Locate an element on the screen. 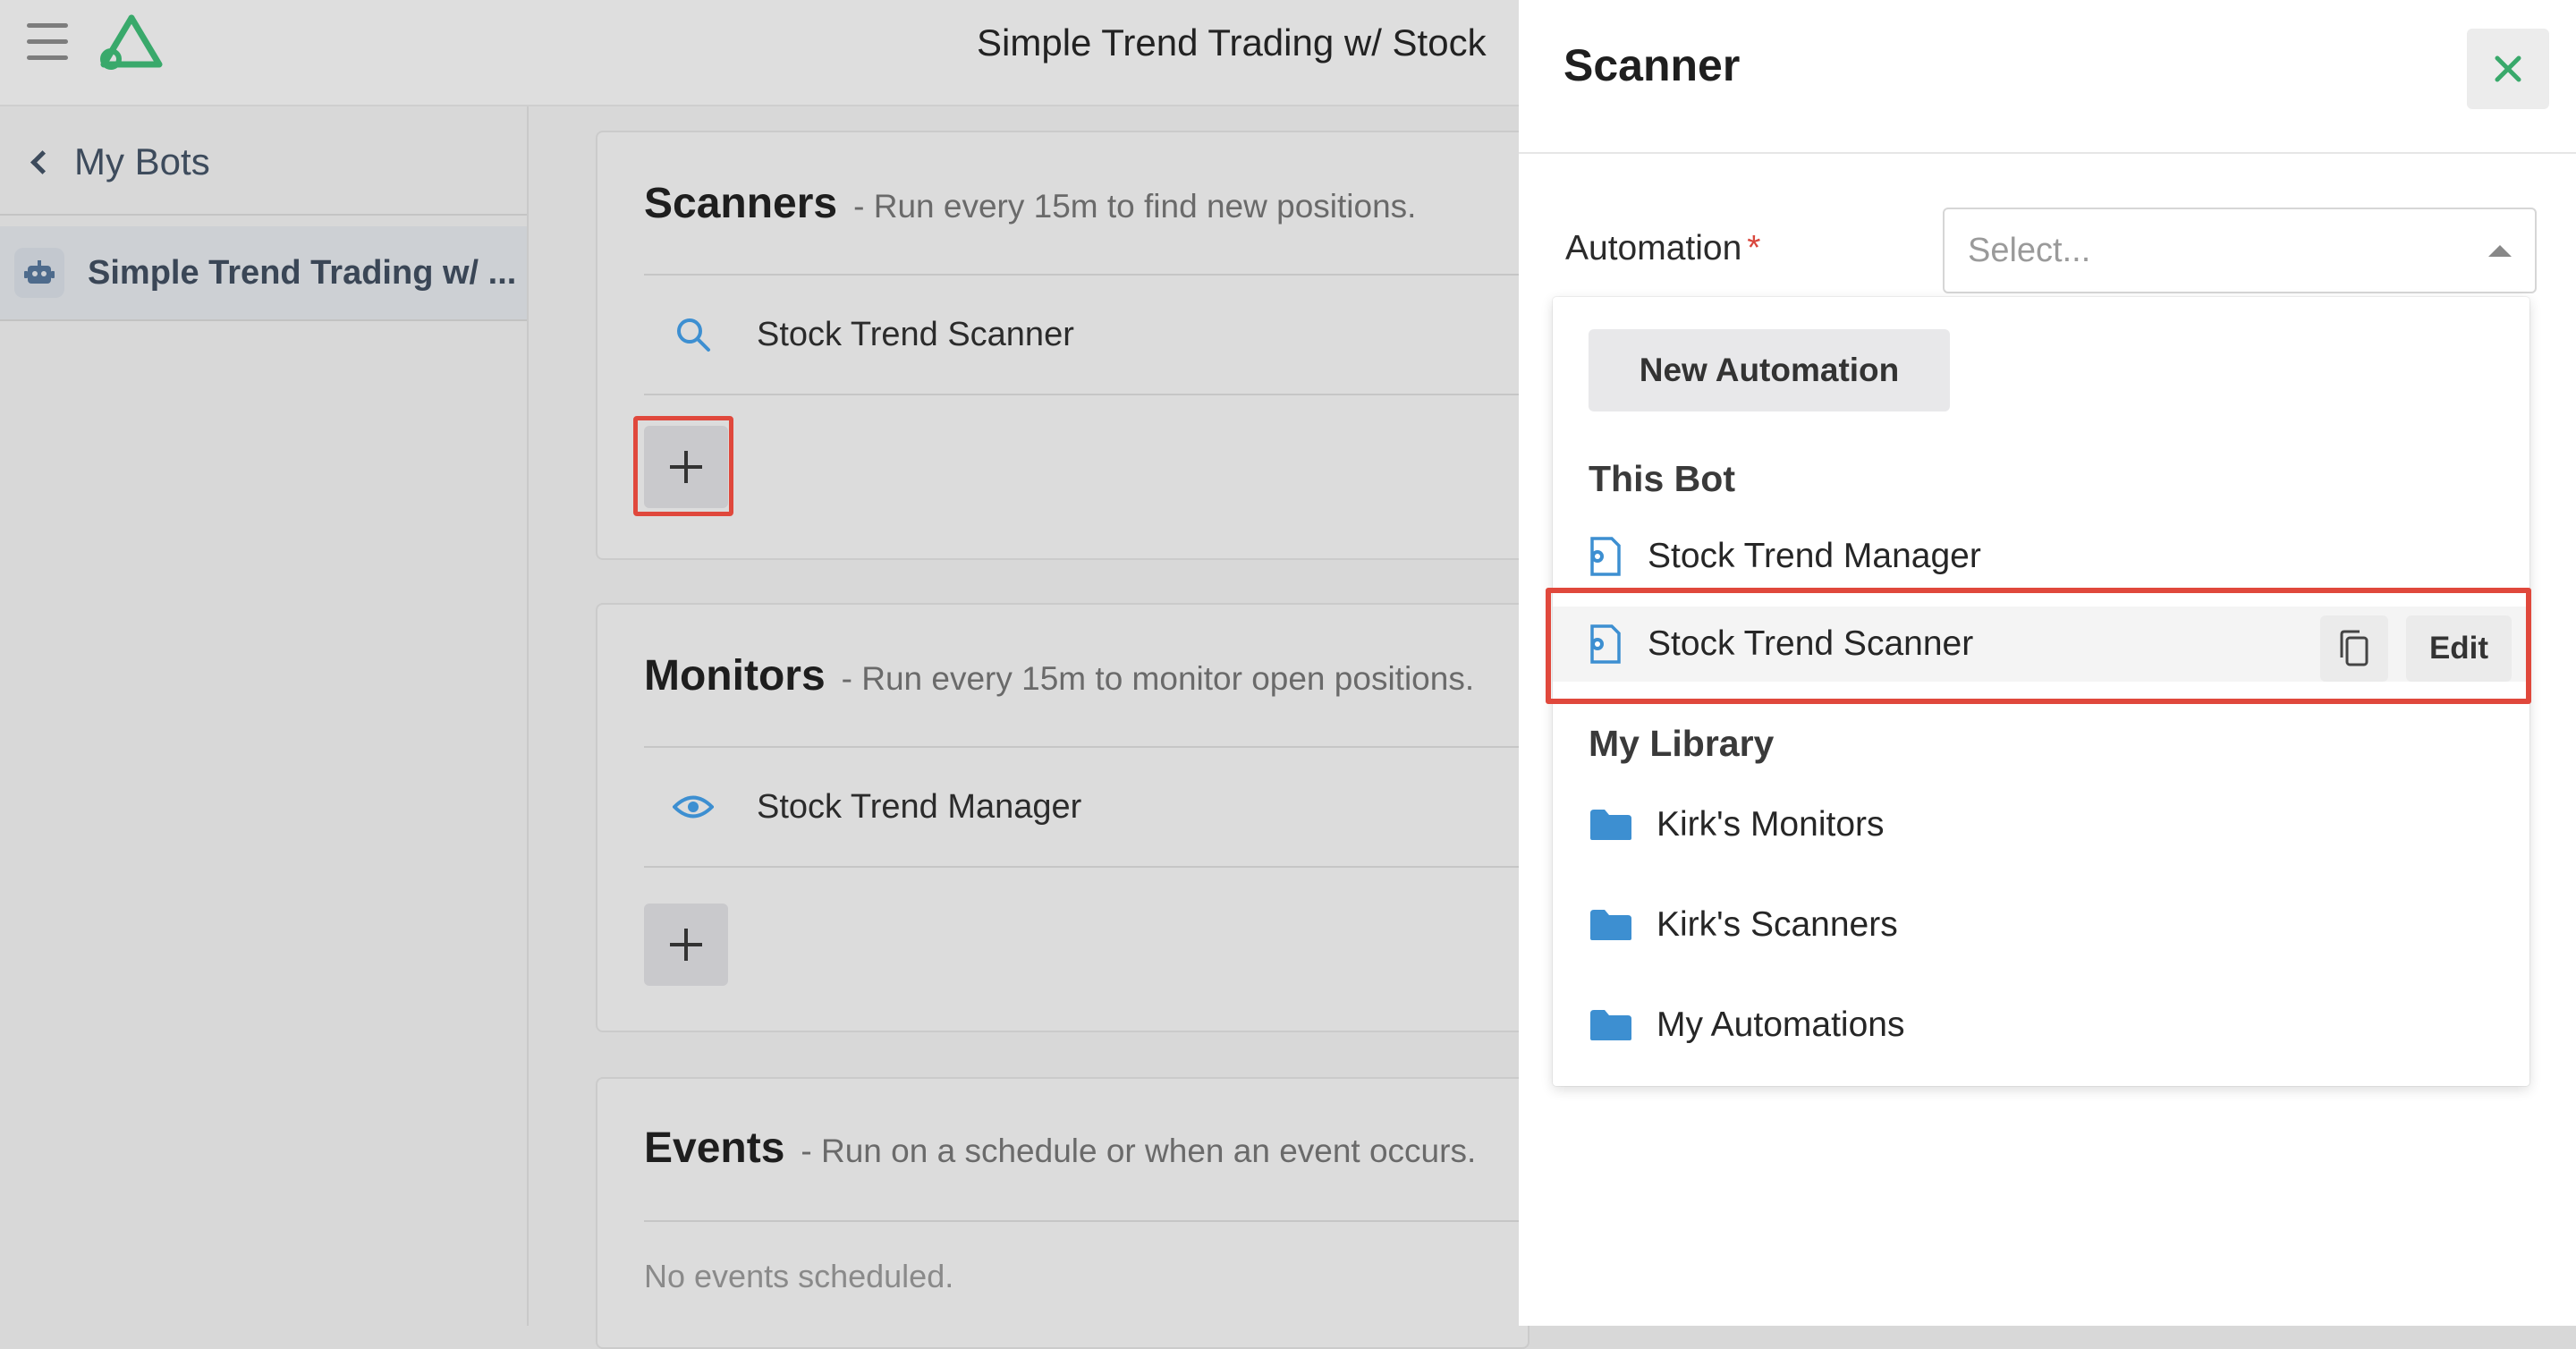 Image resolution: width=2576 pixels, height=1349 pixels. app-logo is located at coordinates (131, 42).